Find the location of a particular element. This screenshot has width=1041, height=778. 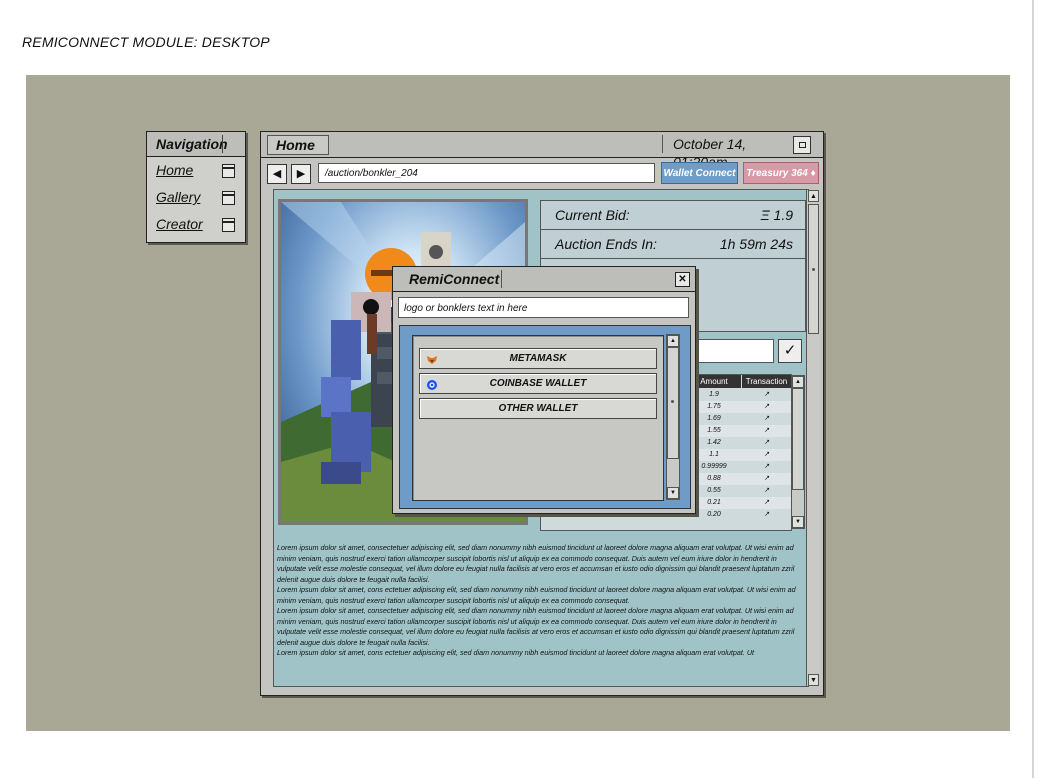

auction-ends-row: Auction Ends In: 1h 59m 24s is located at coordinates (673, 244).